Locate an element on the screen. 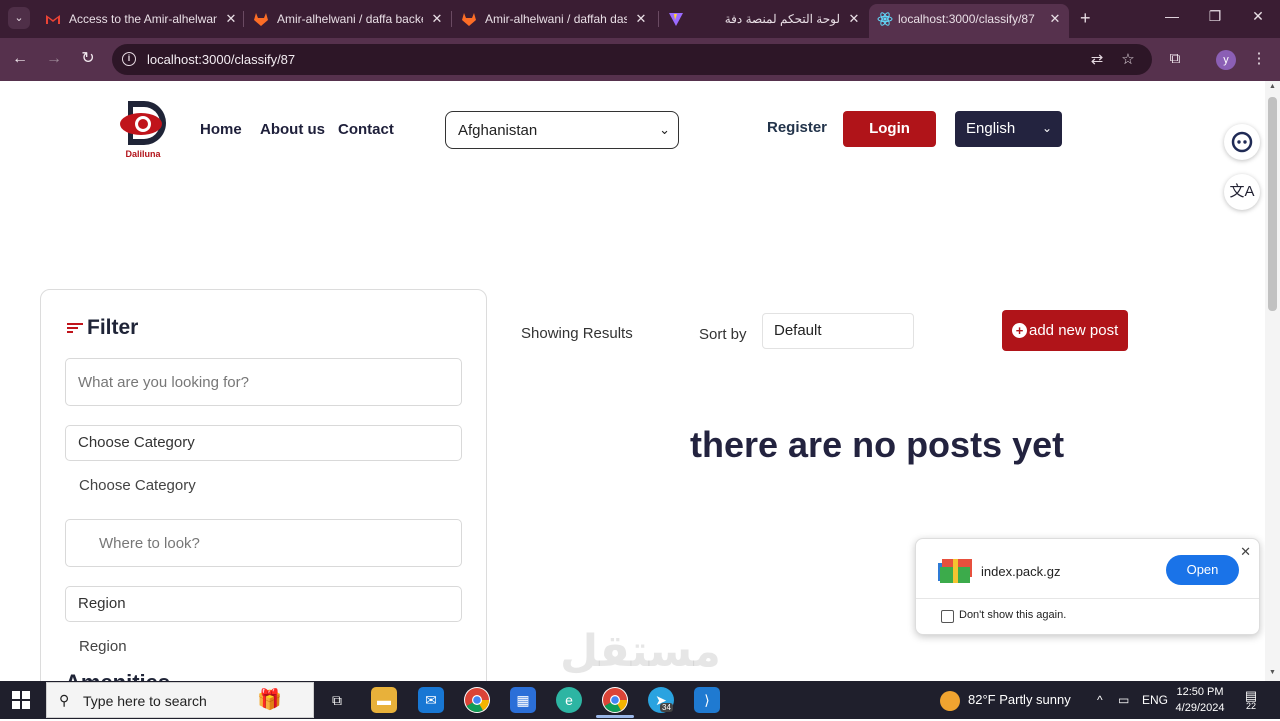  register-link: Register is located at coordinates (797, 127).